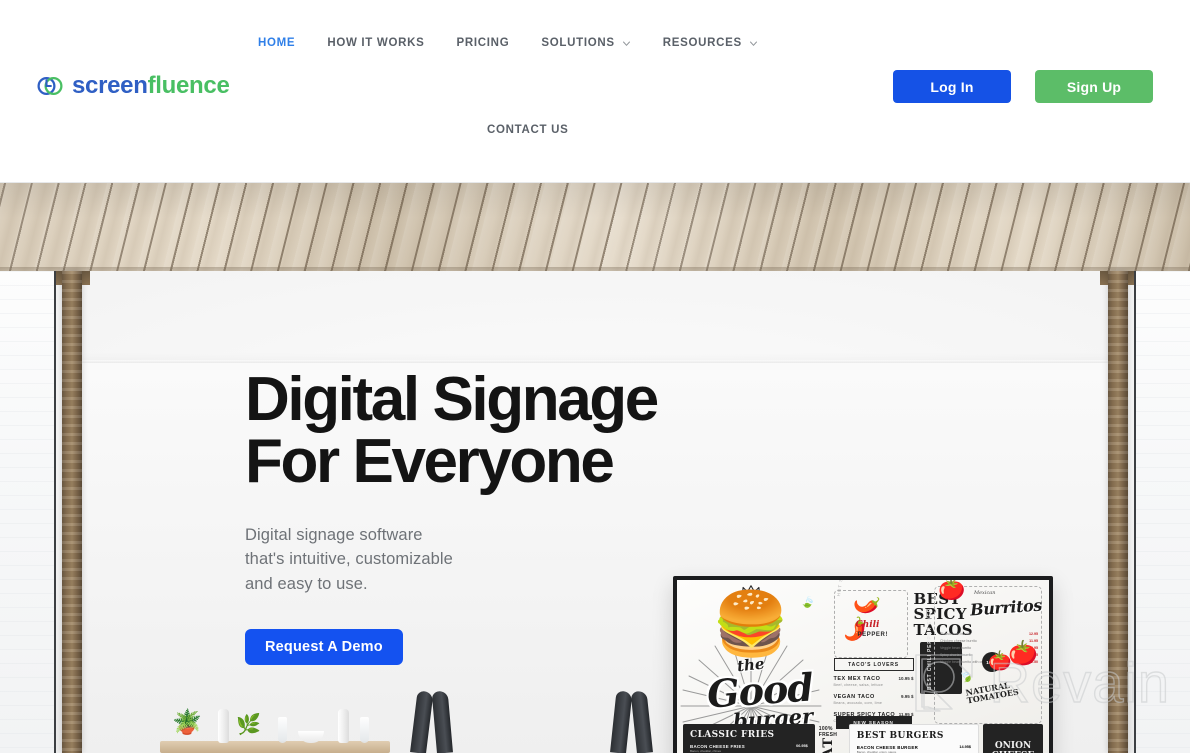 Image resolution: width=1190 pixels, height=753 pixels. What do you see at coordinates (867, 625) in the screenshot?
I see `chili-name: Chili` at bounding box center [867, 625].